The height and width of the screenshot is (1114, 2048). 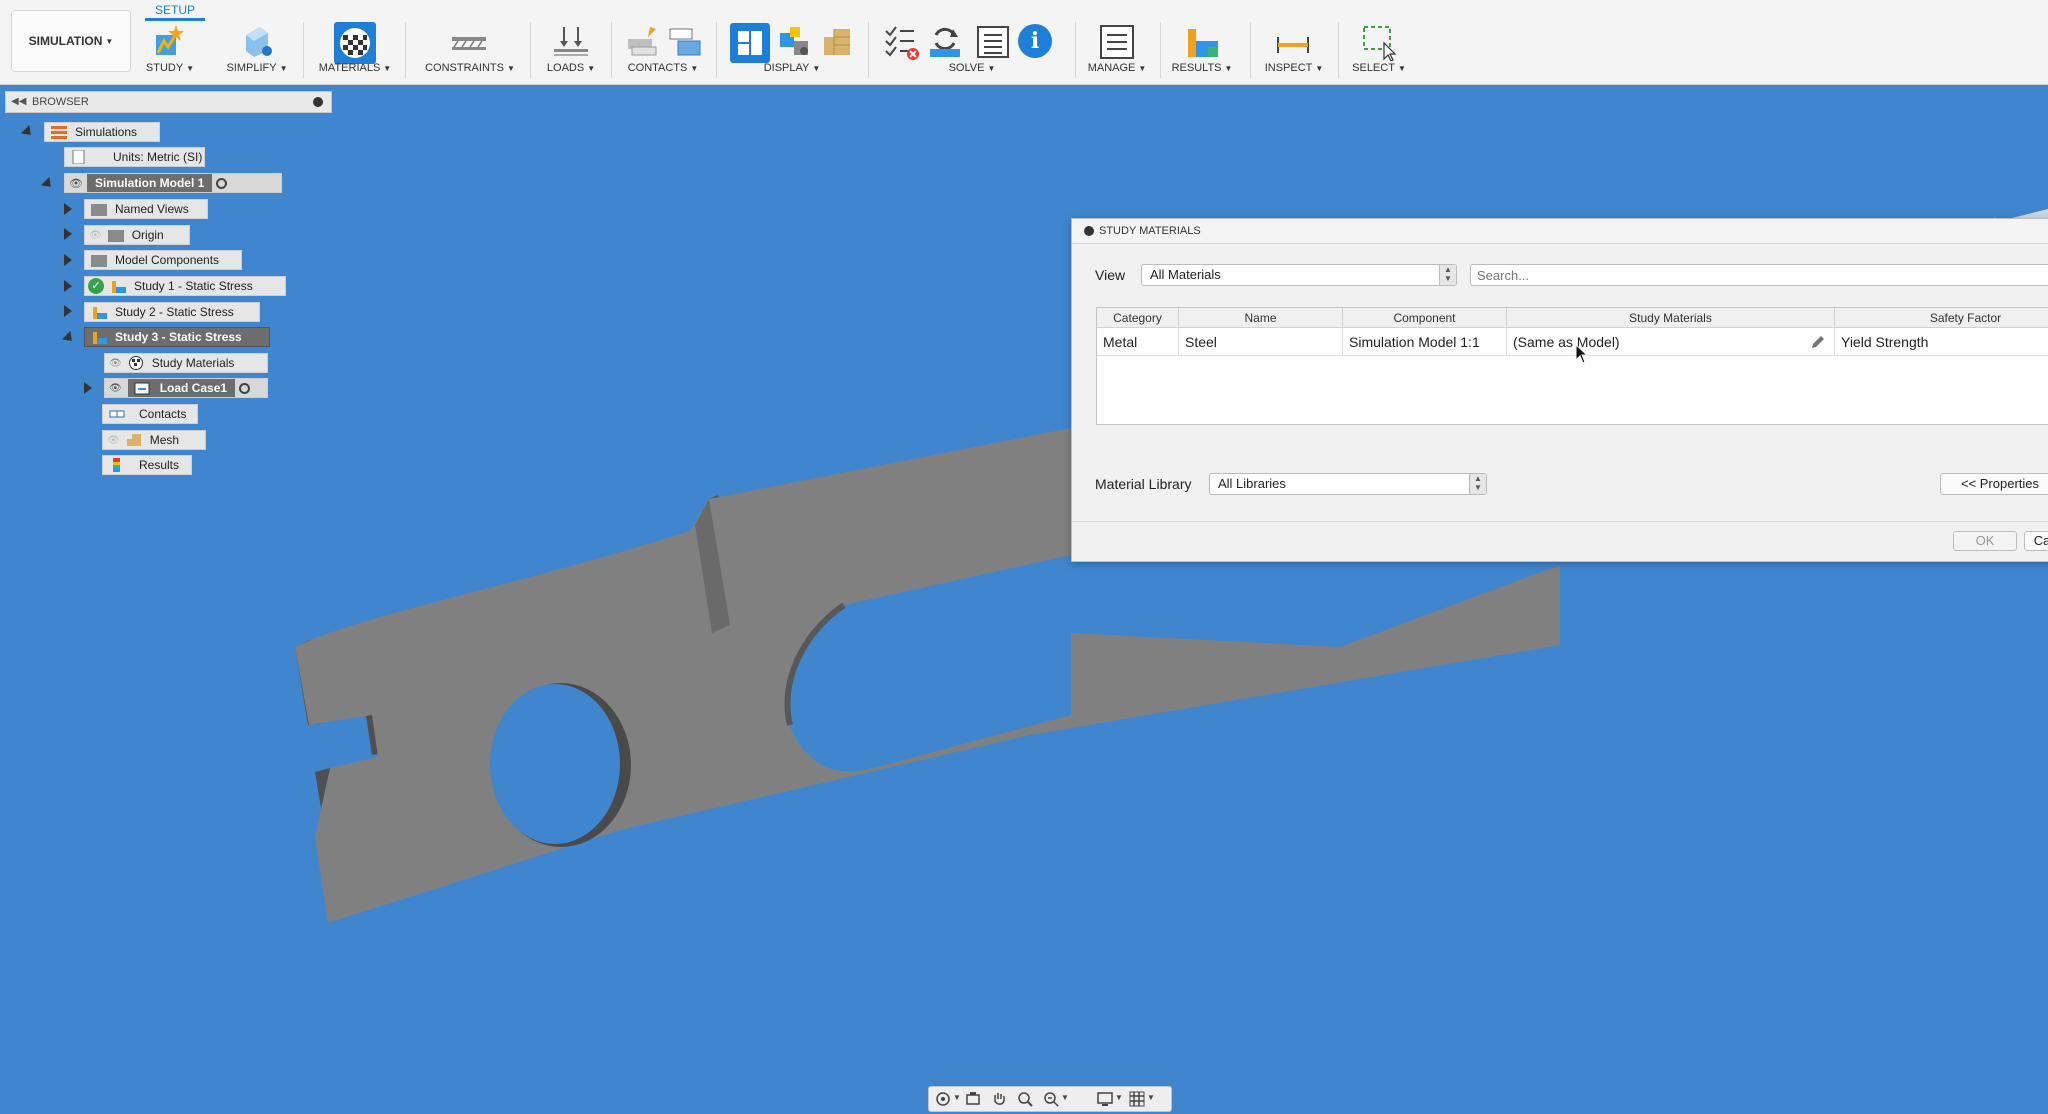 What do you see at coordinates (1373, 68) in the screenshot?
I see `select-label: SELECT` at bounding box center [1373, 68].